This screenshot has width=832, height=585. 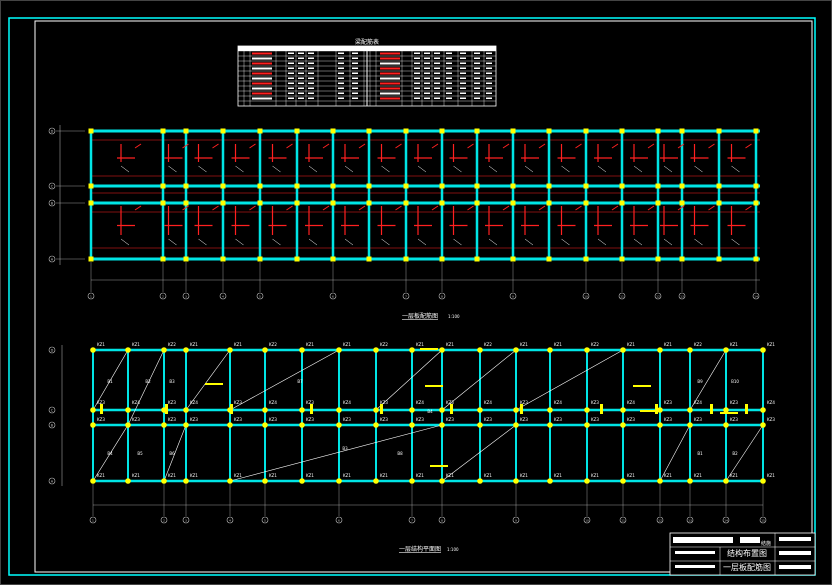 What do you see at coordinates (367, 48) in the screenshot?
I see `schedule-header` at bounding box center [367, 48].